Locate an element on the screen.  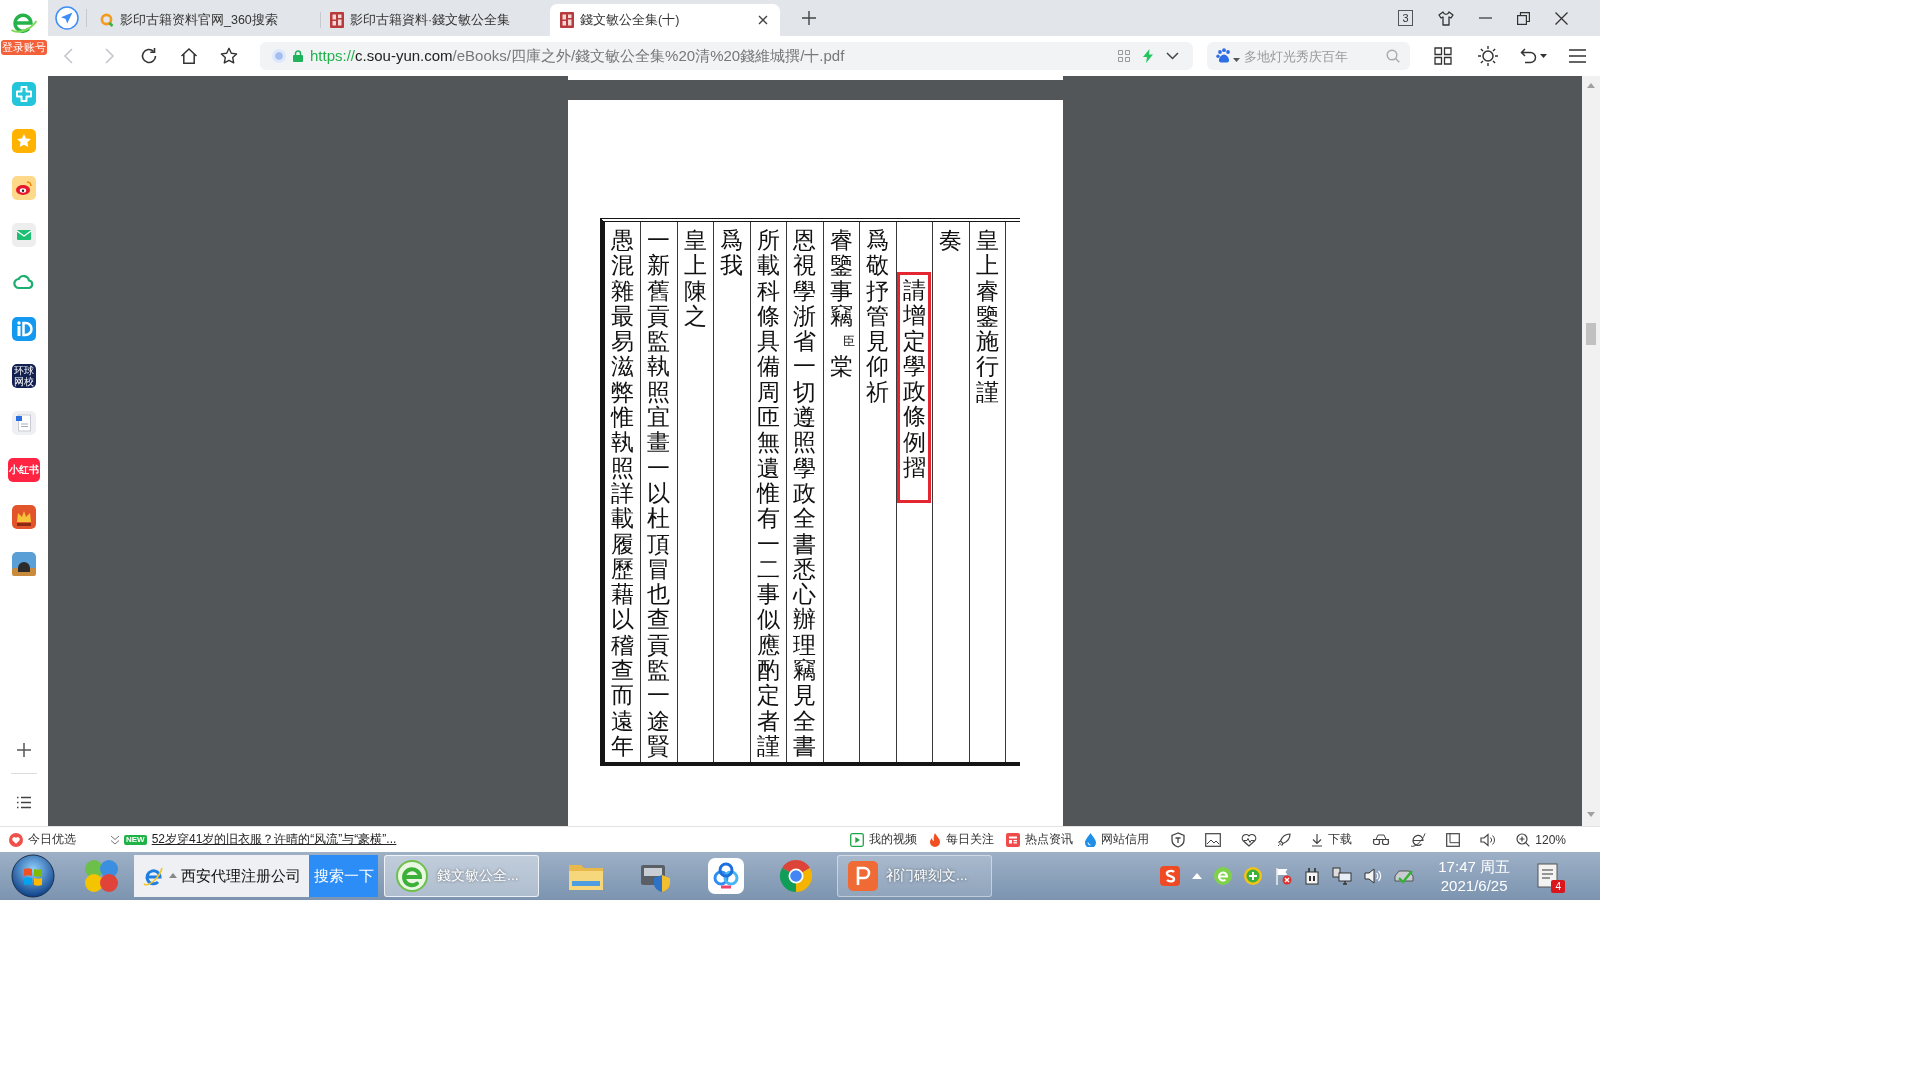
address-field: https://c.sou-yun.com/eBooks/四庫之外/錢文敏公全集%20清%20錢維城撰/十.pdf is located at coordinates (726, 56).